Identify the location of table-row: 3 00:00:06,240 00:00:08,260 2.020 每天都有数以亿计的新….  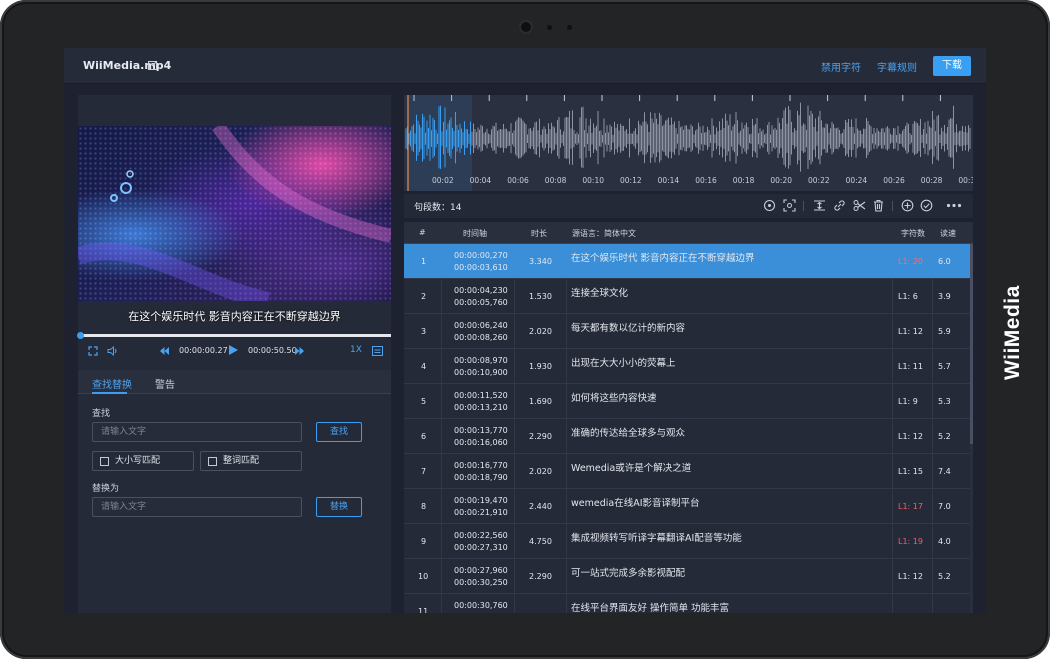
(687, 331).